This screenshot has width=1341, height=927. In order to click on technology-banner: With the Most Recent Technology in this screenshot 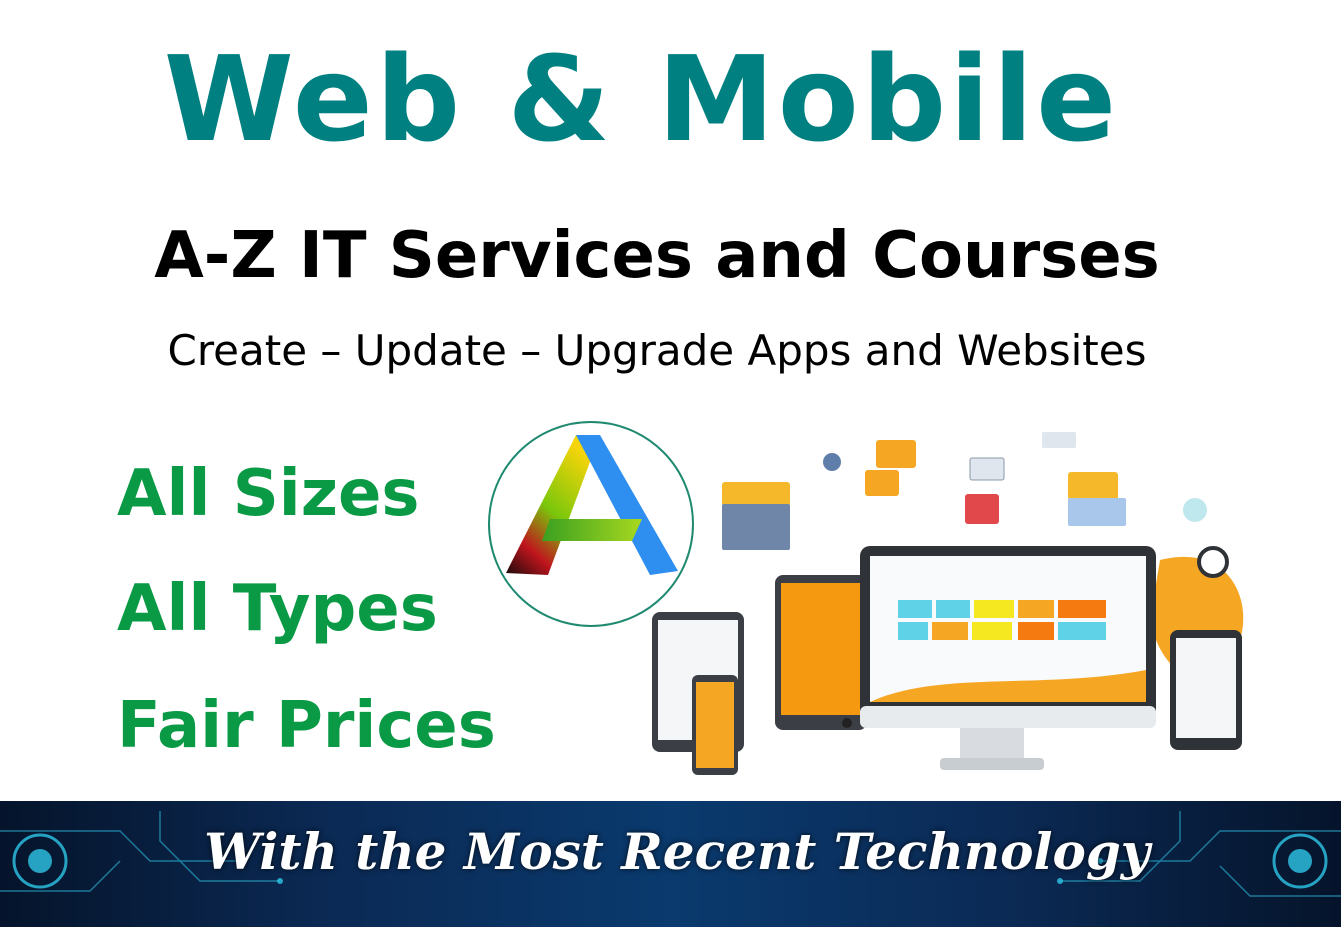, I will do `click(670, 864)`.